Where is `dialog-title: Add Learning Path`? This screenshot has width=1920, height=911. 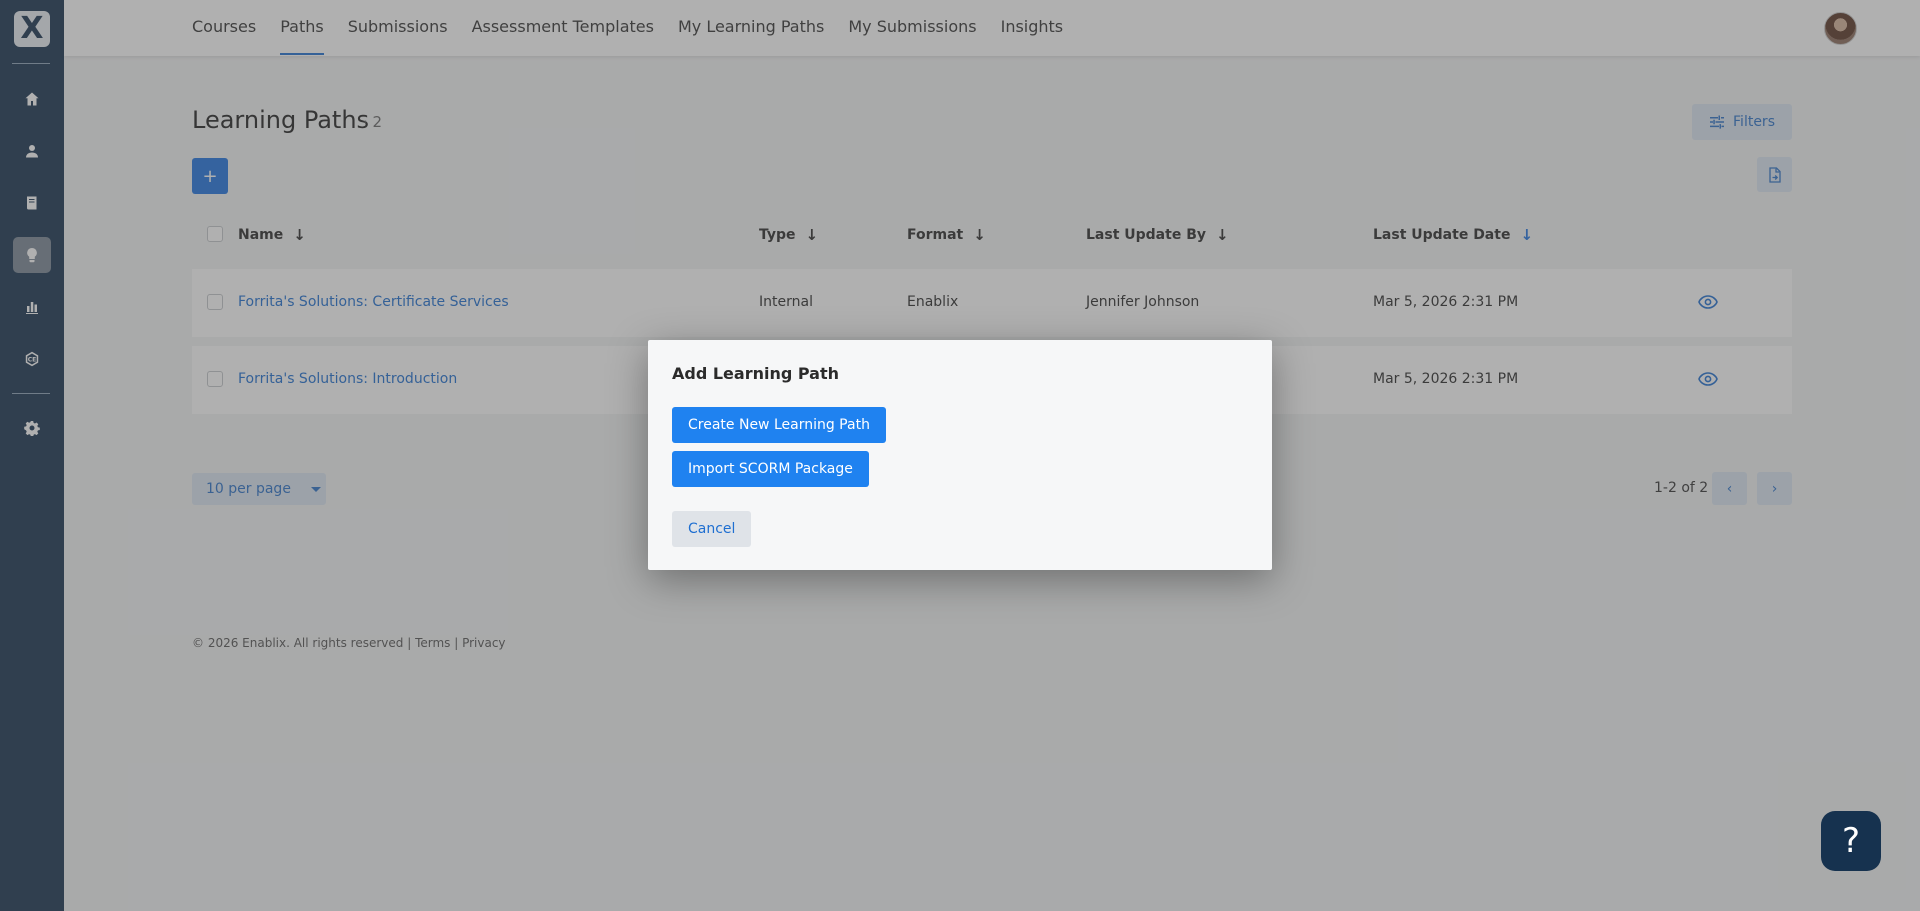 dialog-title: Add Learning Path is located at coordinates (756, 373).